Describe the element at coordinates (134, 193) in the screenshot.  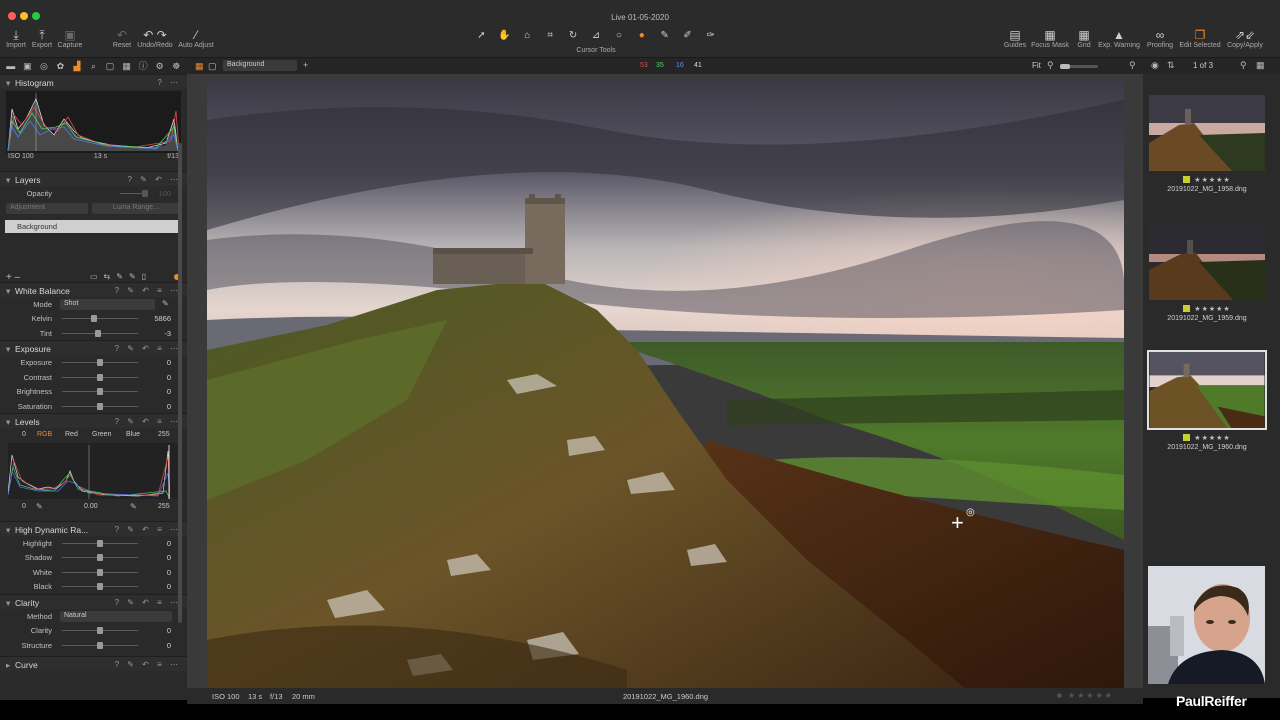
I see `layer-opacity-slider` at that location.